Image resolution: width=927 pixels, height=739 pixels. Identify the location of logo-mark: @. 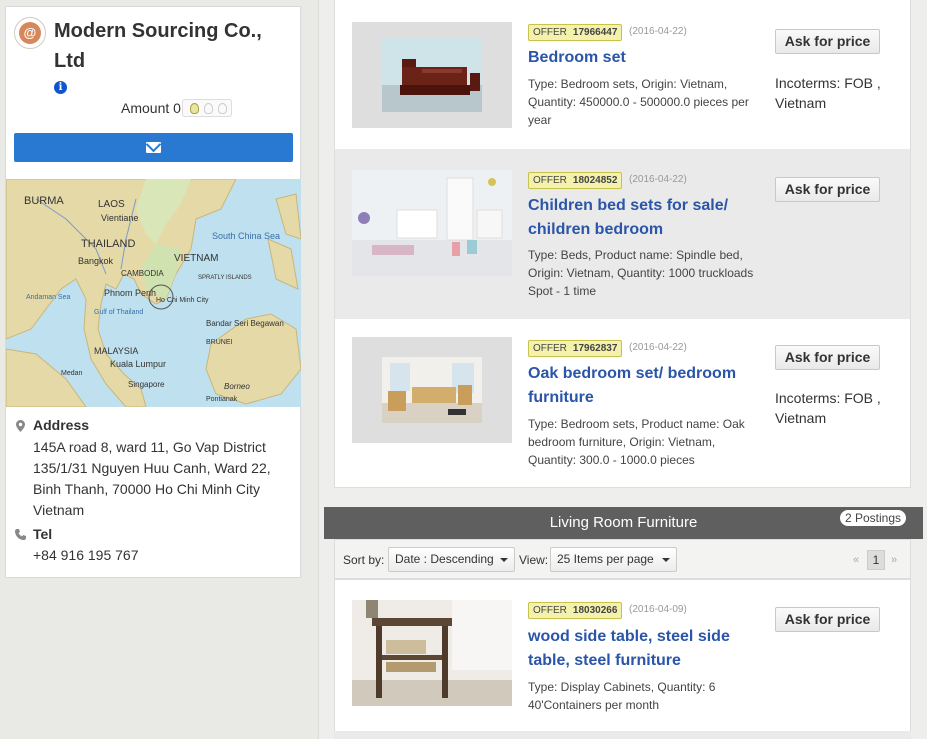
(30, 33).